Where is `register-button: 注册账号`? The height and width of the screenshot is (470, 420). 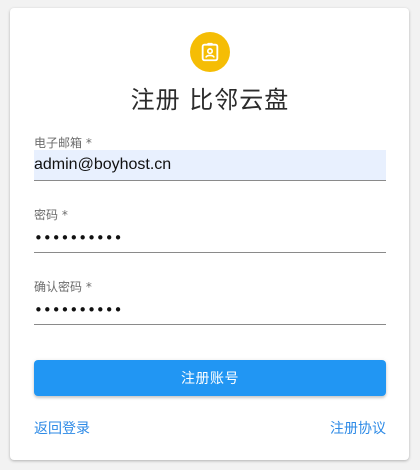 register-button: 注册账号 is located at coordinates (210, 378).